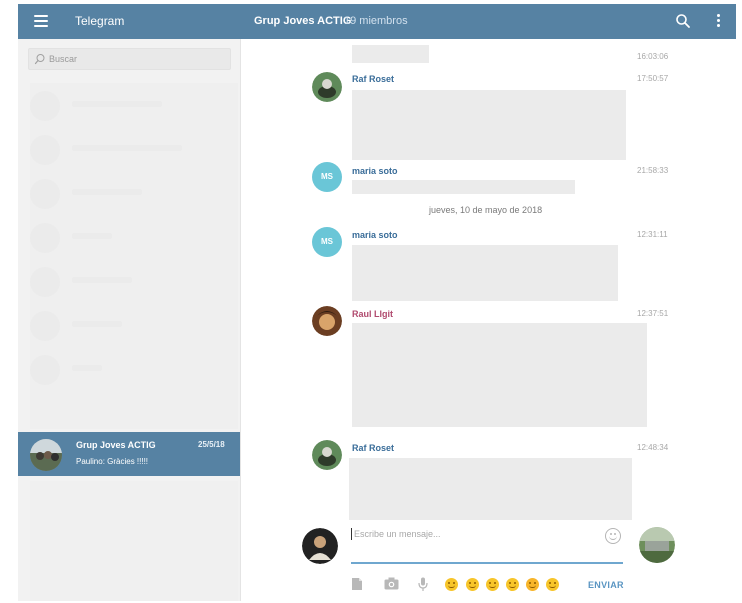 The height and width of the screenshot is (603, 742). I want to click on message-time: 16:03:06, so click(653, 56).